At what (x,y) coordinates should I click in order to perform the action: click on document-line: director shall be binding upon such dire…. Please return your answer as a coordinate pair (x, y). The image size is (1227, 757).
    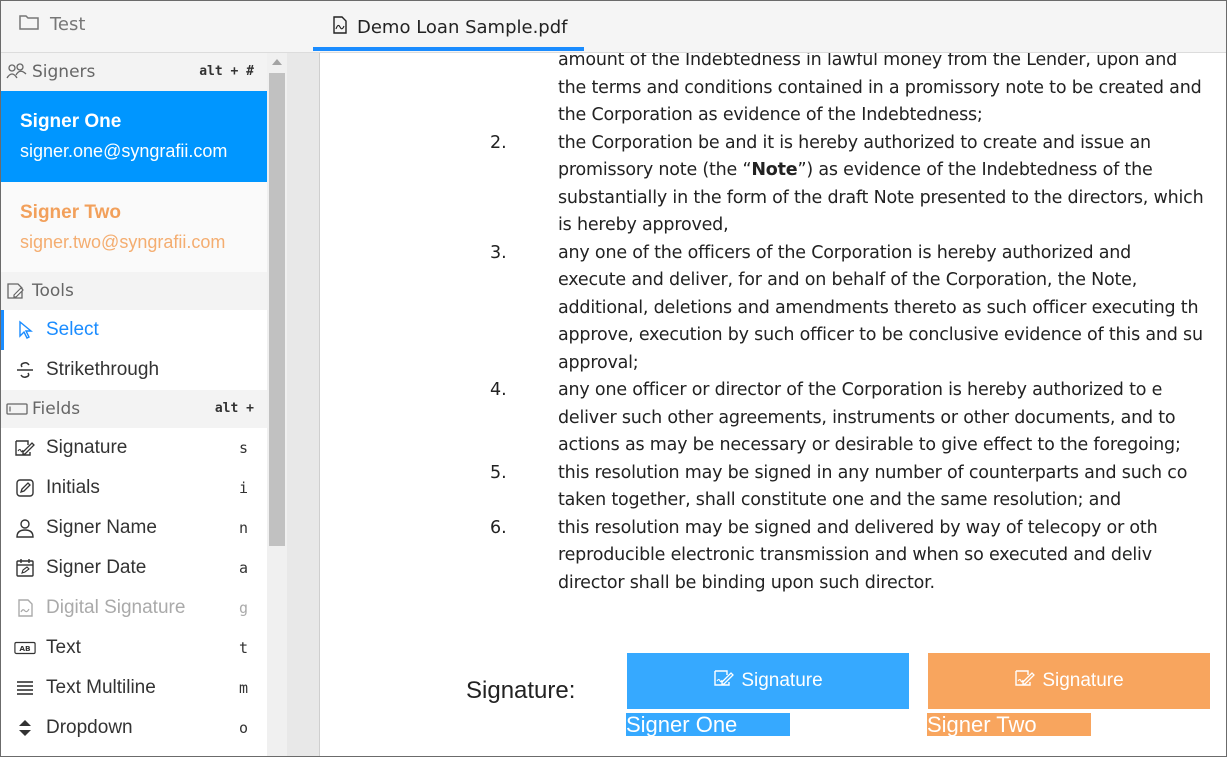
    Looking at the image, I should click on (746, 582).